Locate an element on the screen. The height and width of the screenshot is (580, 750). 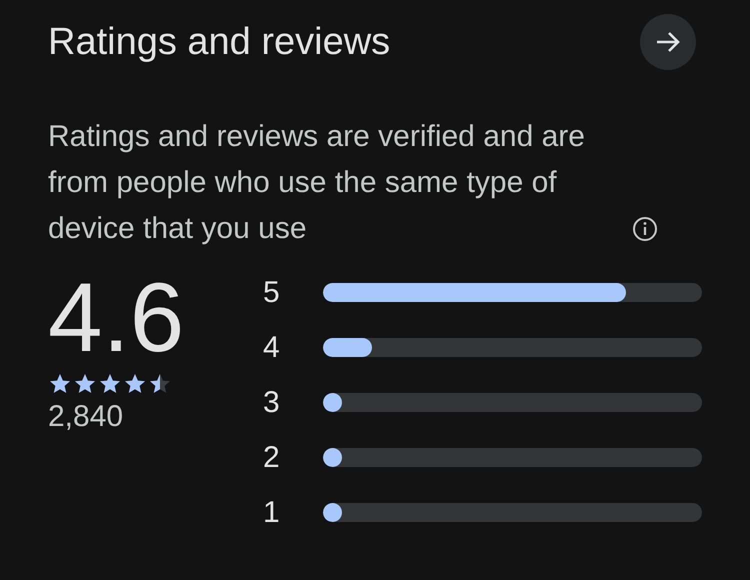
arrow-icon is located at coordinates (668, 42).